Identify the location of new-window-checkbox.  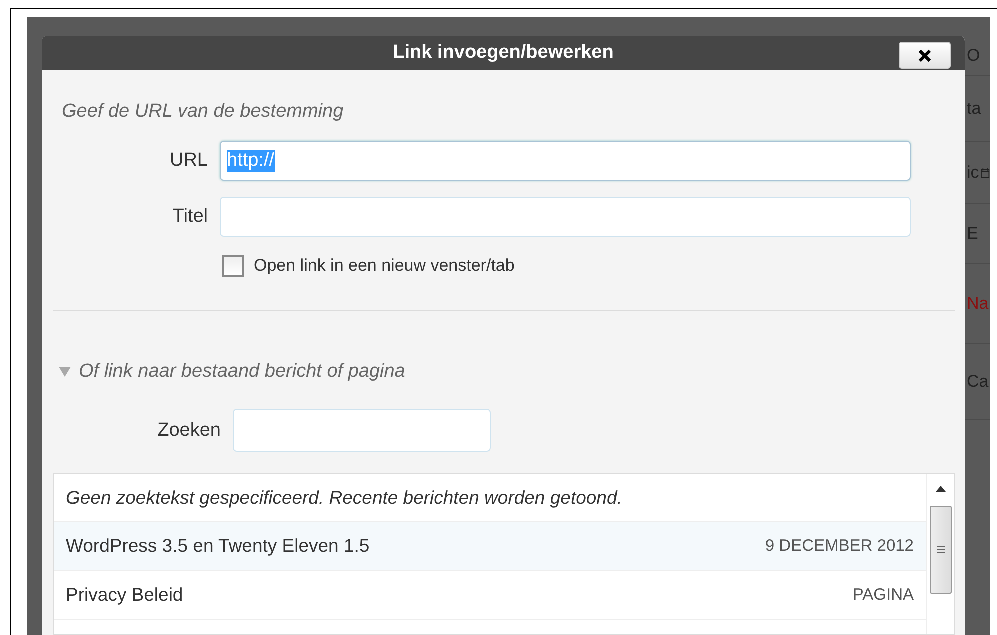
(233, 266).